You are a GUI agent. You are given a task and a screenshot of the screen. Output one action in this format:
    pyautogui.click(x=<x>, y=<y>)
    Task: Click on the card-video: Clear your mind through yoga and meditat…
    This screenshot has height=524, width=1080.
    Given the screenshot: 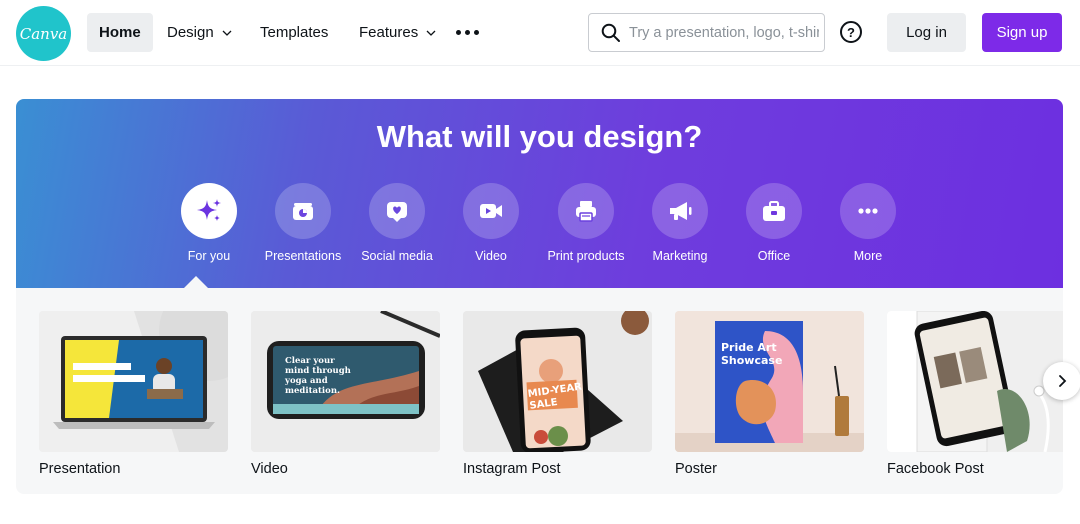 What is the action you would take?
    pyautogui.click(x=345, y=394)
    